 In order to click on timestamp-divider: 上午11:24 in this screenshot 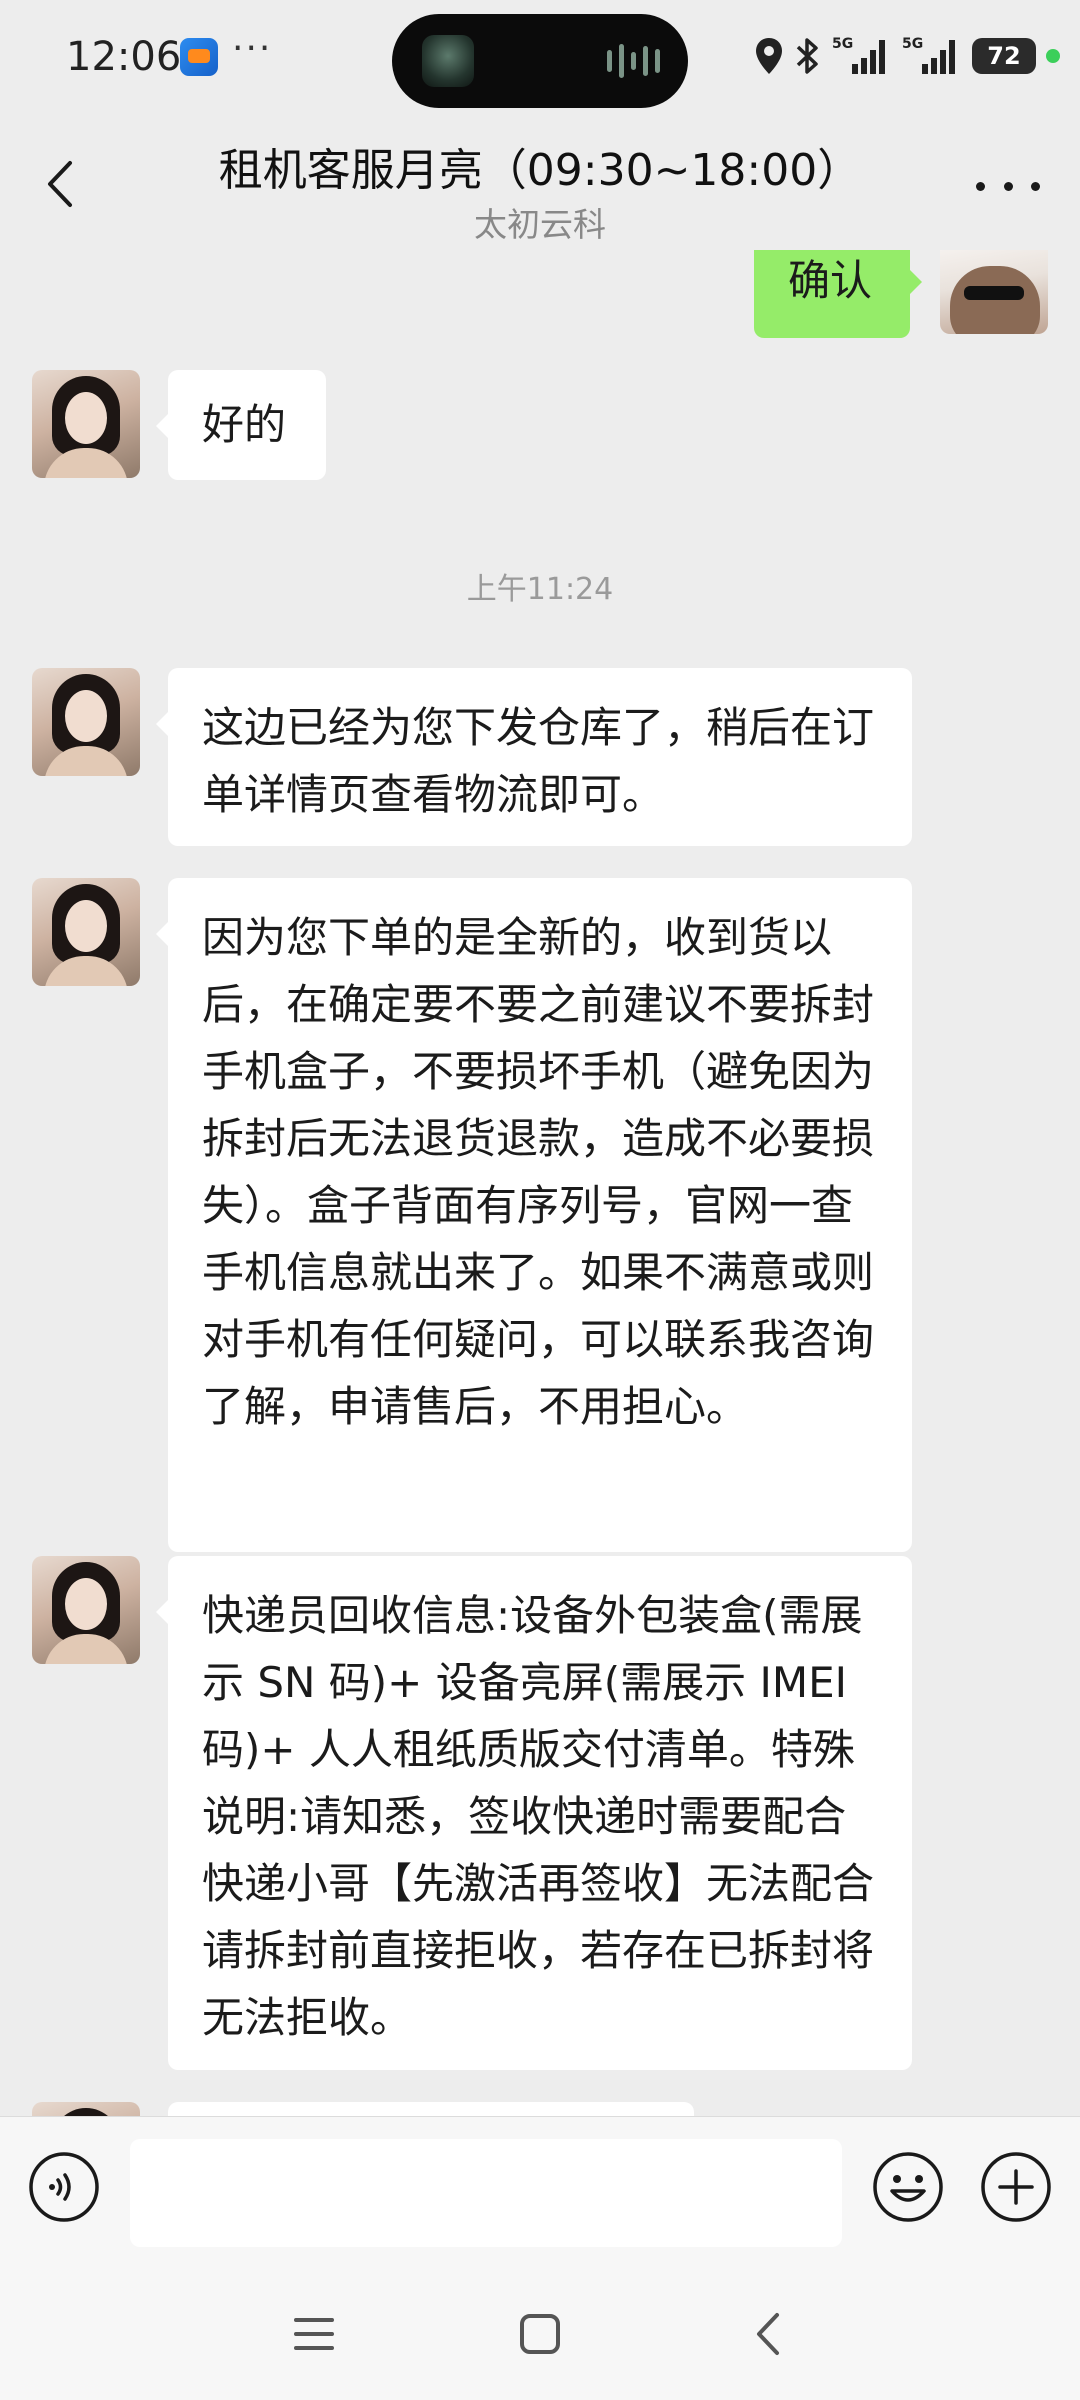, I will do `click(540, 589)`.